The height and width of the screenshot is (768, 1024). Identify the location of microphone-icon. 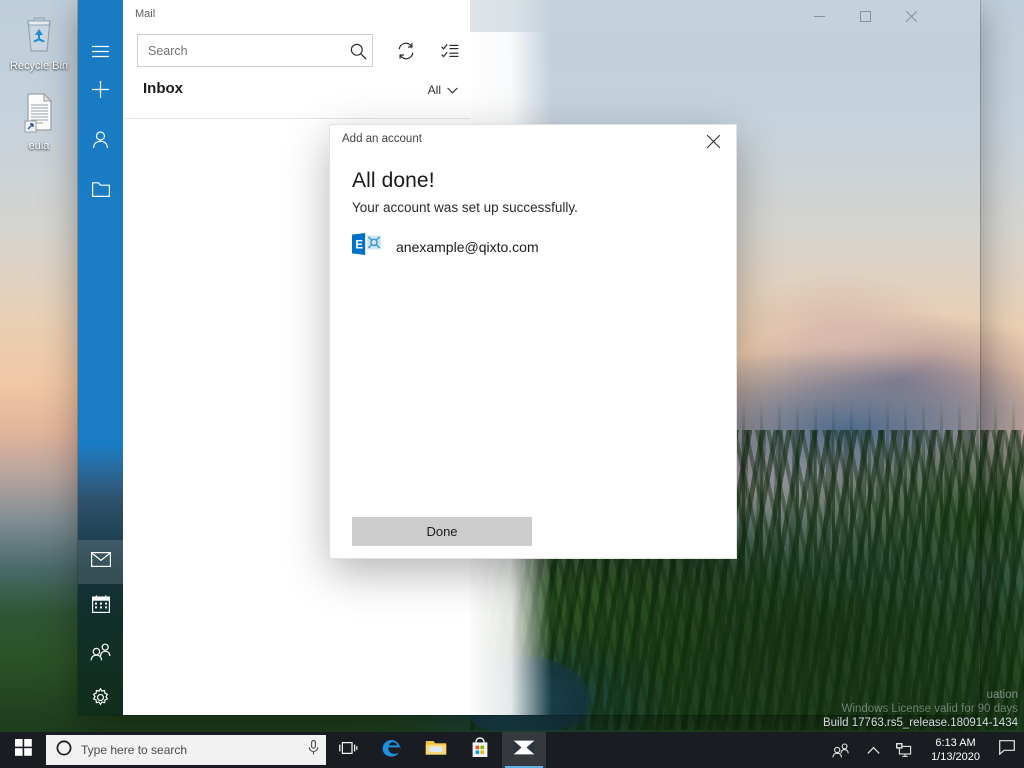
(313, 750).